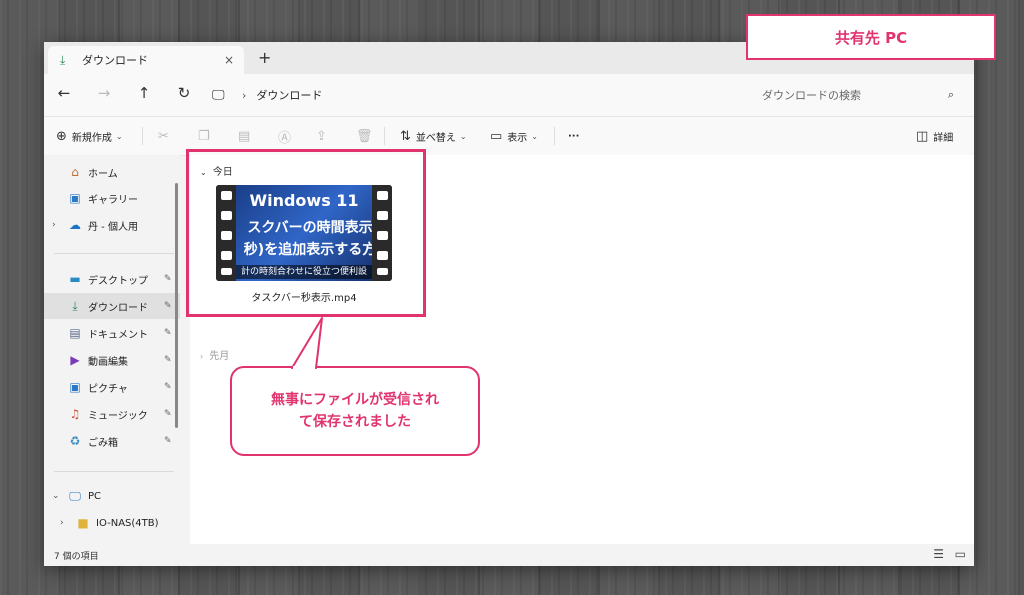  I want to click on gallery-icon: ▣, so click(75, 198).